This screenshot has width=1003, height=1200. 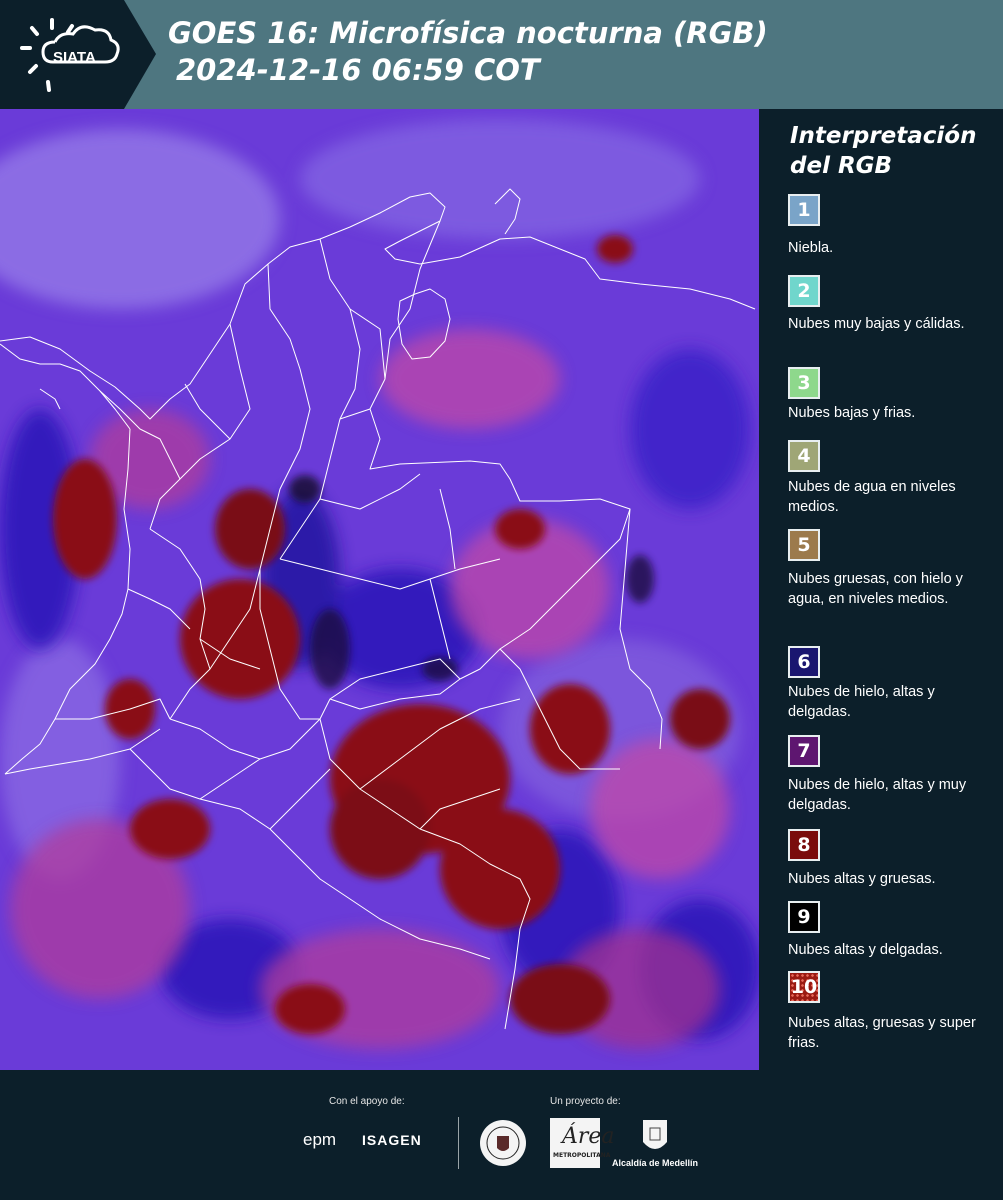 I want to click on footer-divider, so click(x=458, y=1143).